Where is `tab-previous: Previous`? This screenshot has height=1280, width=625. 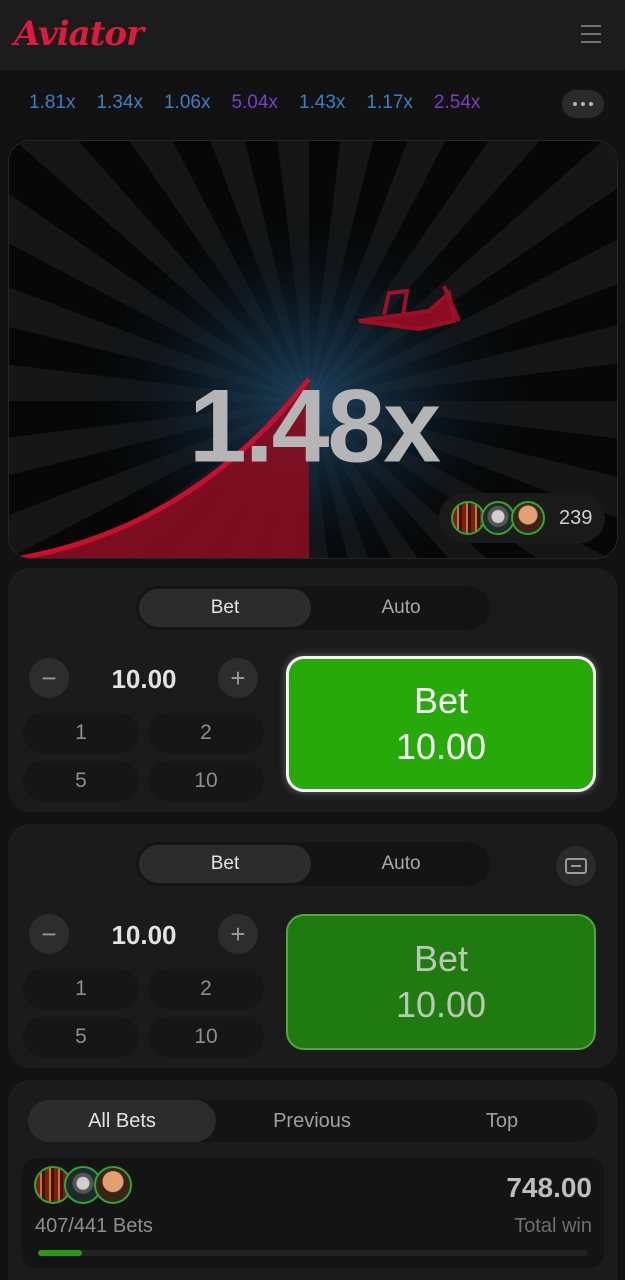
tab-previous: Previous is located at coordinates (312, 1121).